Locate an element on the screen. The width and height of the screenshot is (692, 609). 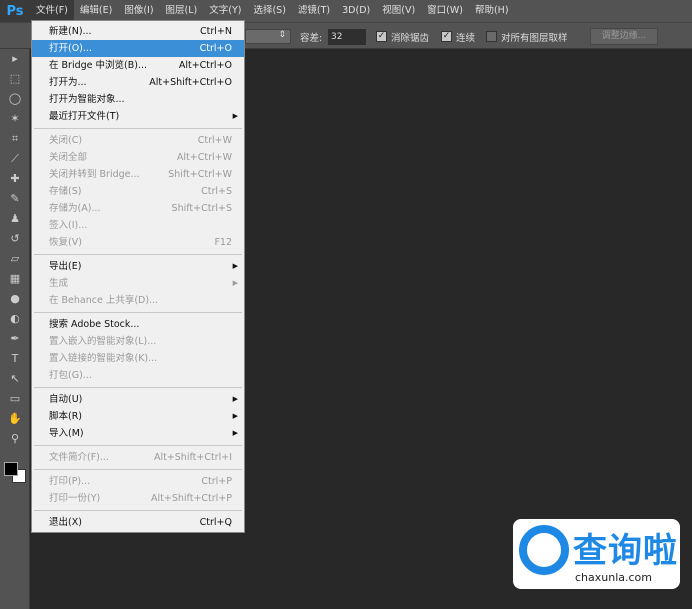
menu-item: 打印一份(Y) Alt+Shift+Ctrl+P is located at coordinates (138, 498).